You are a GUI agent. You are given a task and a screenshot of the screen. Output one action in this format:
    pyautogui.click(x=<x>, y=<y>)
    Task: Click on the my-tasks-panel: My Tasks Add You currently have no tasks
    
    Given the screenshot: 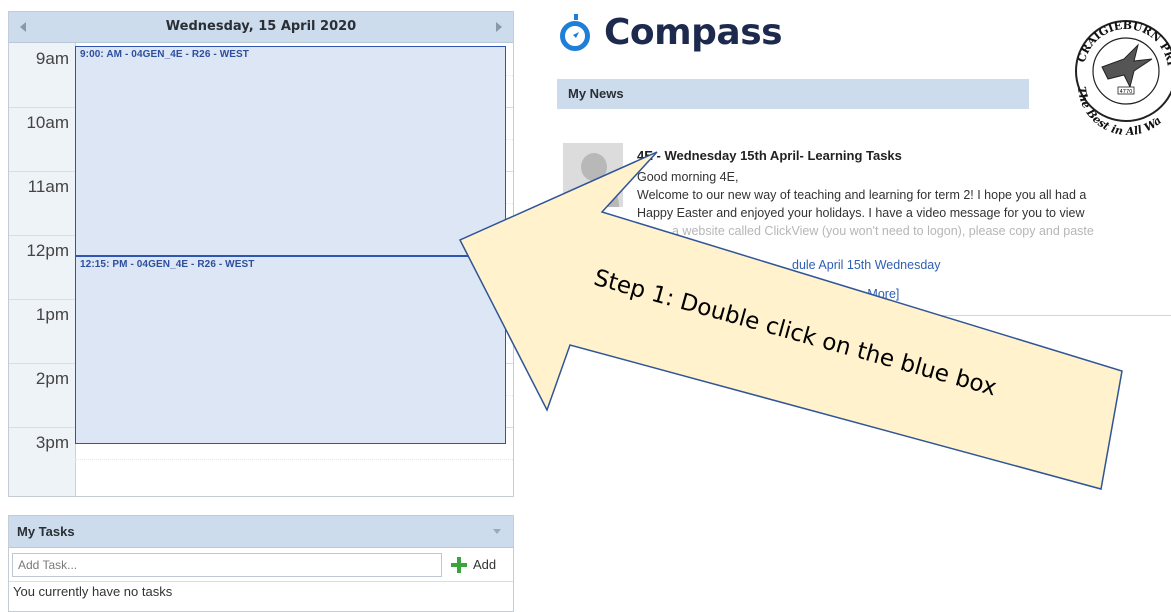 What is the action you would take?
    pyautogui.click(x=261, y=563)
    